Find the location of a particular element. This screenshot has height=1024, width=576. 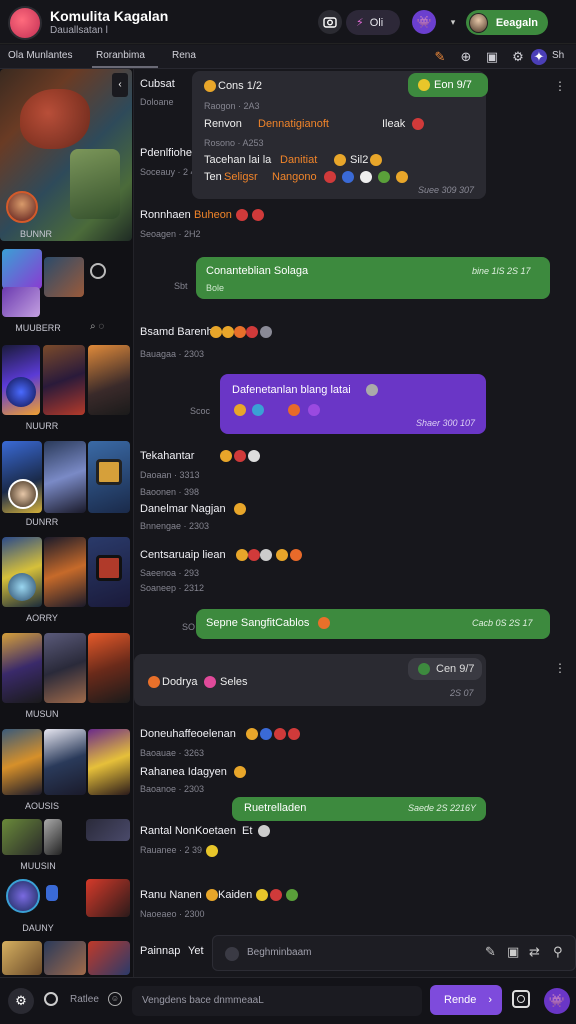

sidebar-group: ‹ BUNNR is located at coordinates (67, 158).